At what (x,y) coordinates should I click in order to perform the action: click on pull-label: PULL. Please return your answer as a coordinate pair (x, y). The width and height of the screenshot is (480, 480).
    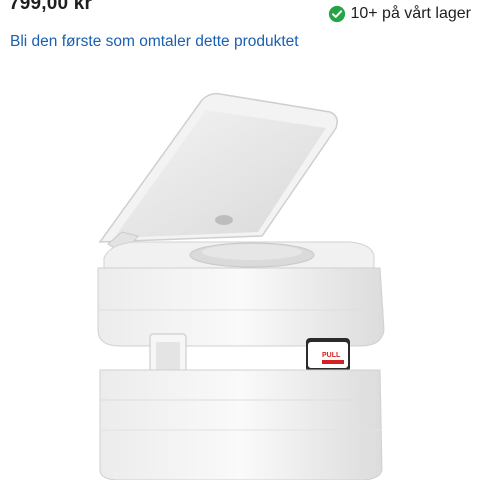
    Looking at the image, I should click on (331, 355).